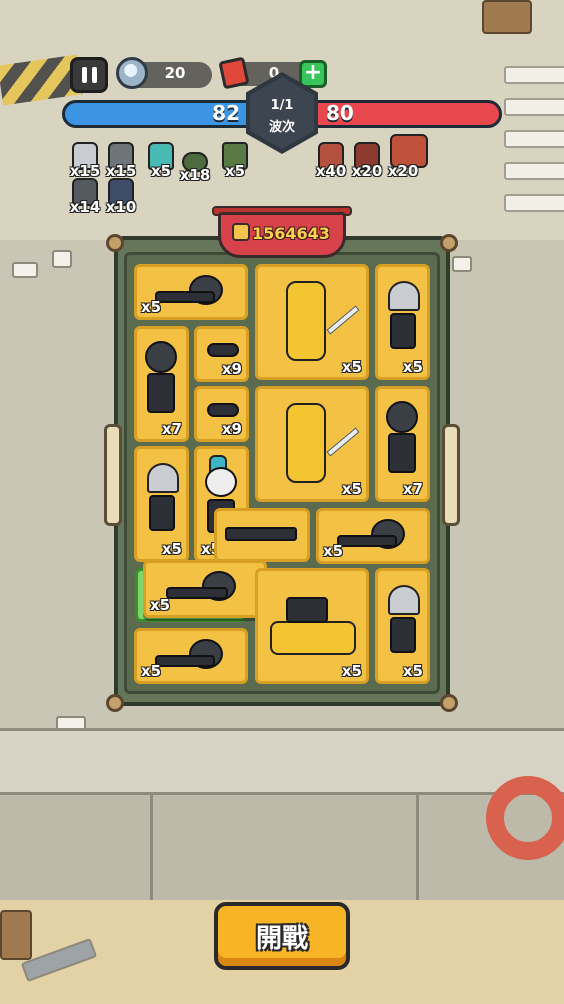  What do you see at coordinates (194, 165) in the screenshot?
I see `player-unit-drone: x18` at bounding box center [194, 165].